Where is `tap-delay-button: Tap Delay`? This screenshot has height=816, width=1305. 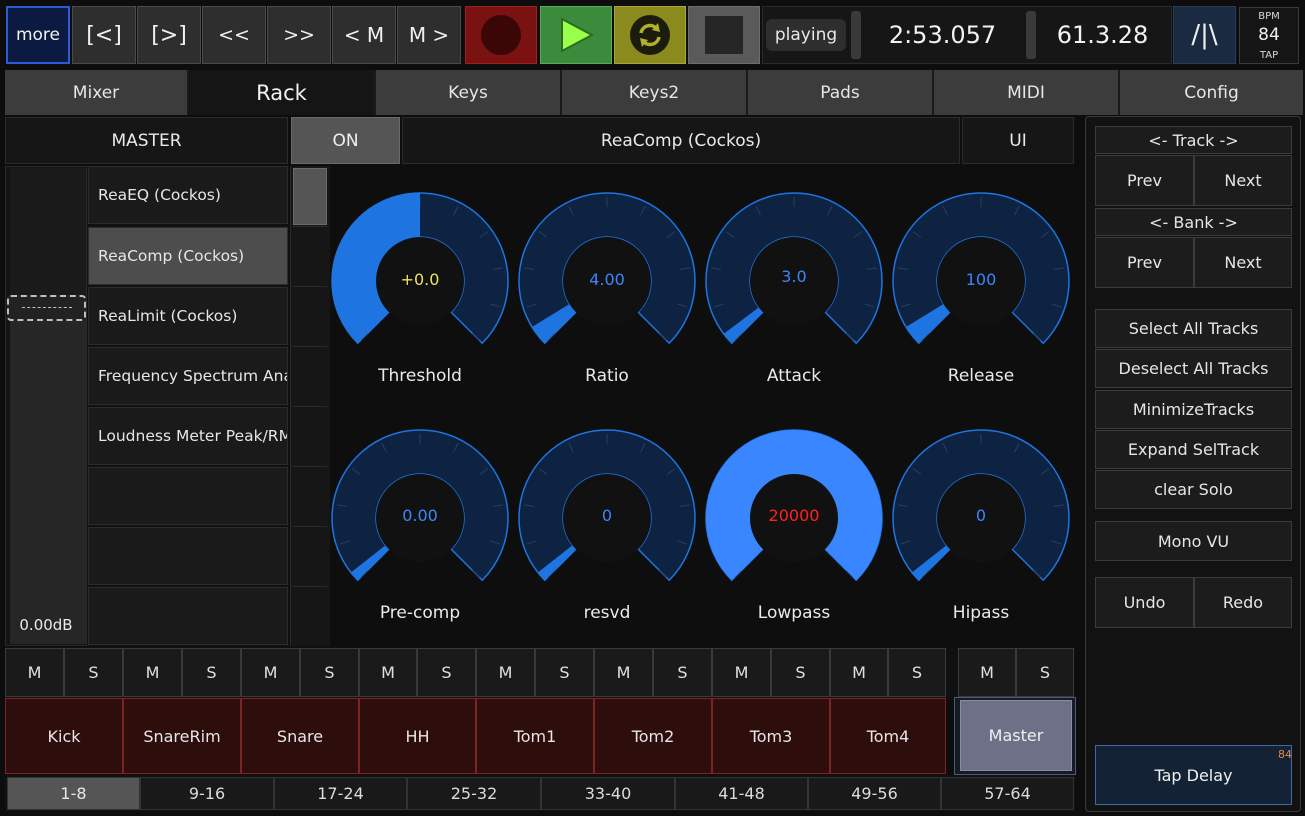
tap-delay-button: Tap Delay is located at coordinates (1193, 775).